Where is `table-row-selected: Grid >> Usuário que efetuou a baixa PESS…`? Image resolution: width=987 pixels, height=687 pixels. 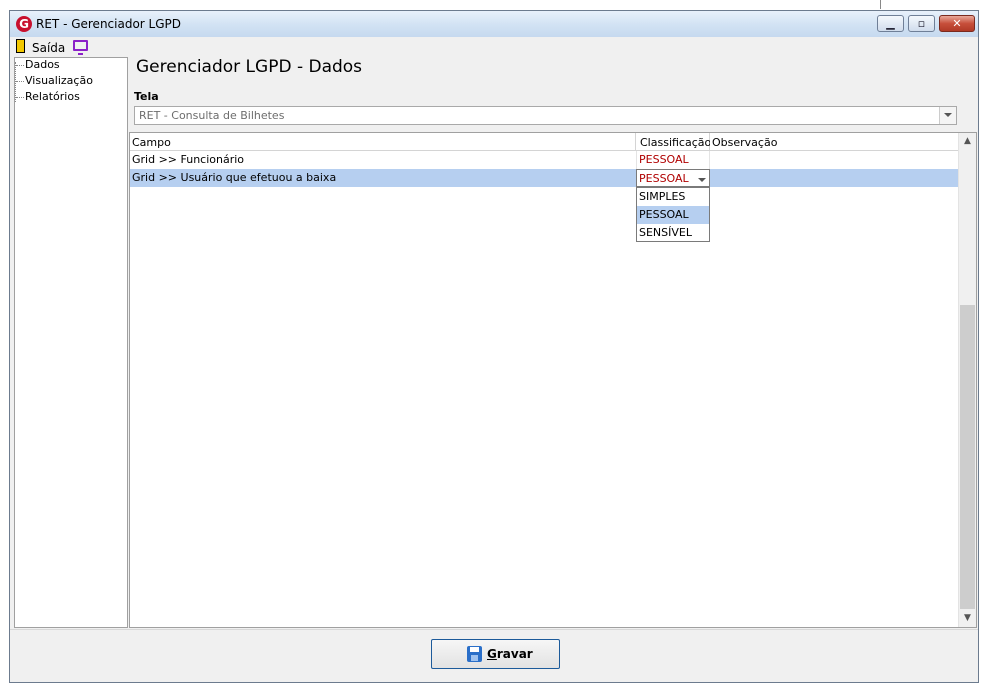
table-row-selected: Grid >> Usuário que efetuou a baixa PESS… is located at coordinates (544, 178).